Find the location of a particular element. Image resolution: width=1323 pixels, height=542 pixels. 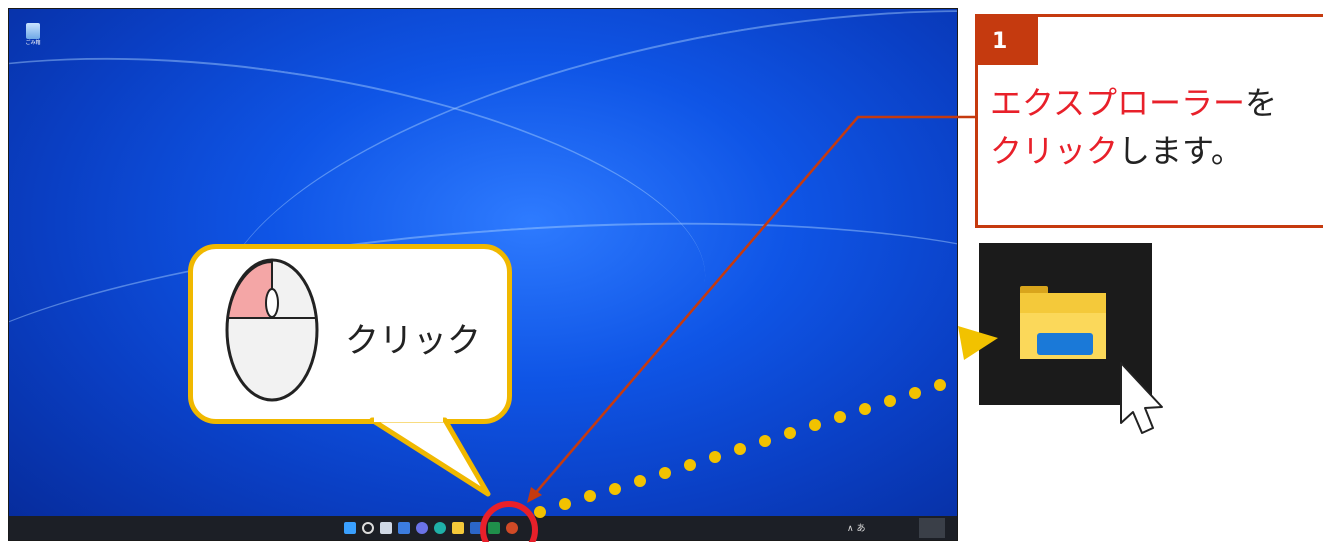

taskbar: ∧ あ is located at coordinates (483, 528).